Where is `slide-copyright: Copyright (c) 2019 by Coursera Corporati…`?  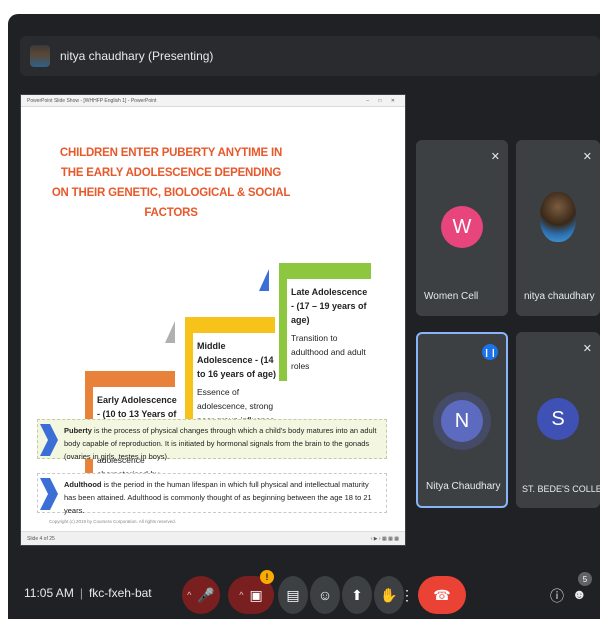 slide-copyright: Copyright (c) 2019 by Coursera Corporati… is located at coordinates (113, 521).